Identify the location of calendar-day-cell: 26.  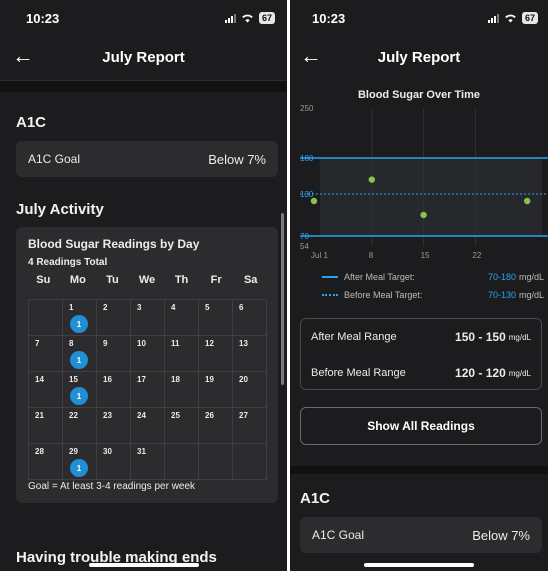
(216, 426).